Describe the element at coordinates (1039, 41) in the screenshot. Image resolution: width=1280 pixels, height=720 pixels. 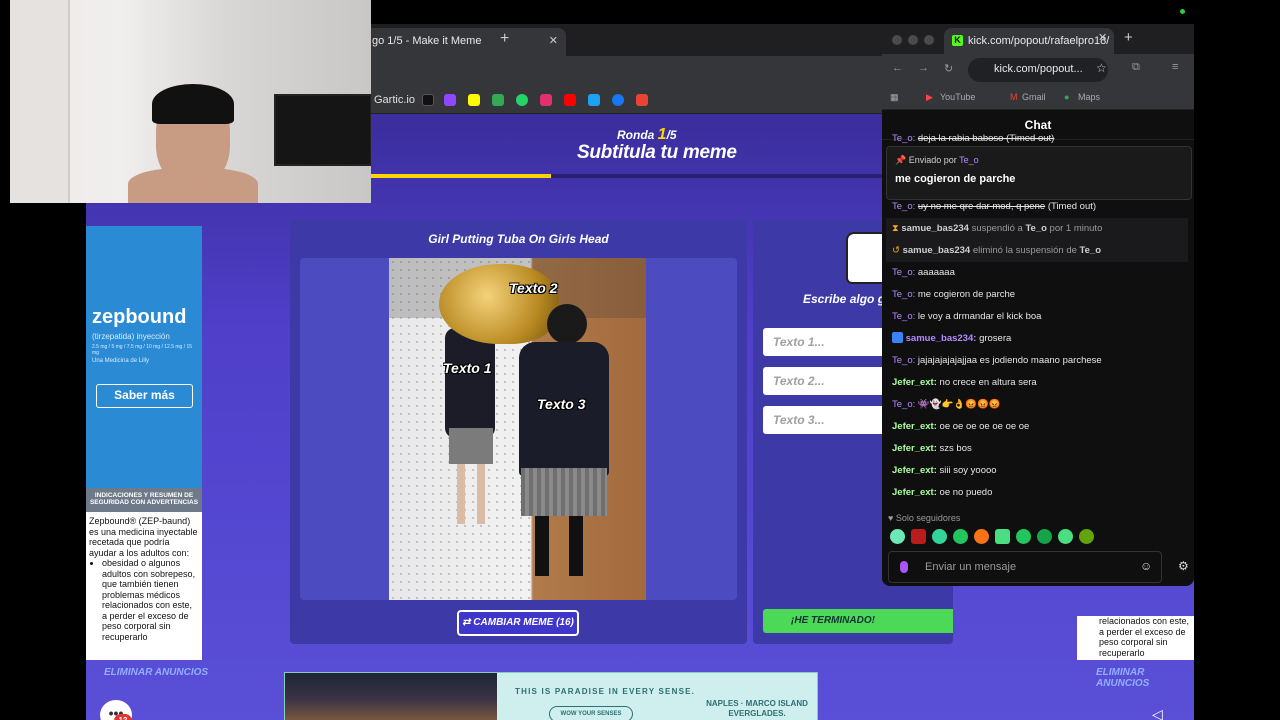
I see `kick-tab-title: kick.com/popout/rafaelpro18/` at that location.